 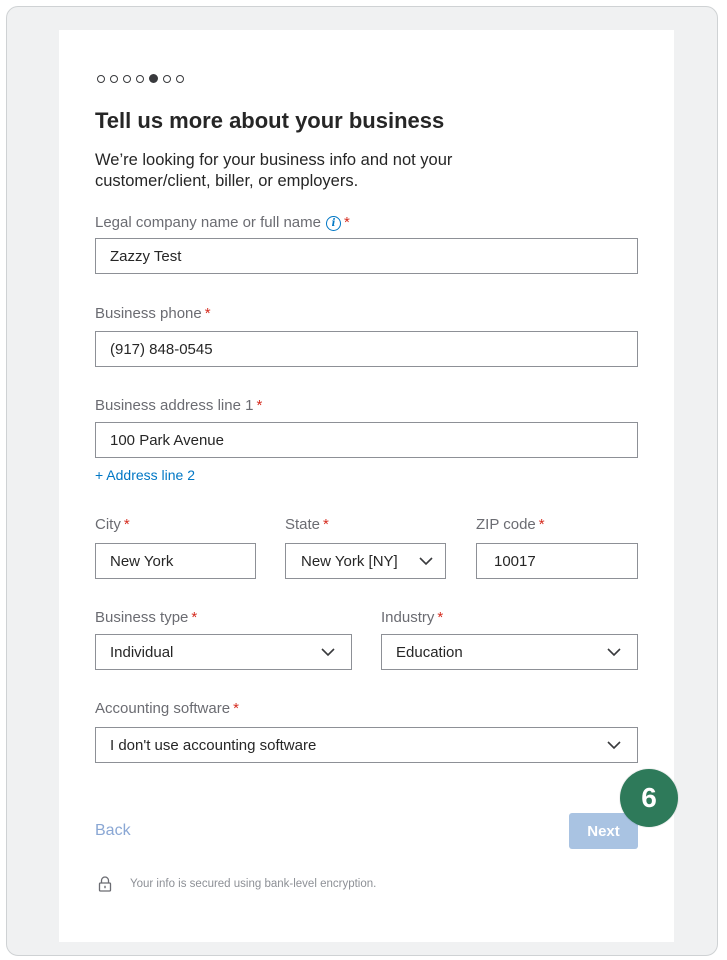 I want to click on state-label-text: State, so click(x=303, y=524).